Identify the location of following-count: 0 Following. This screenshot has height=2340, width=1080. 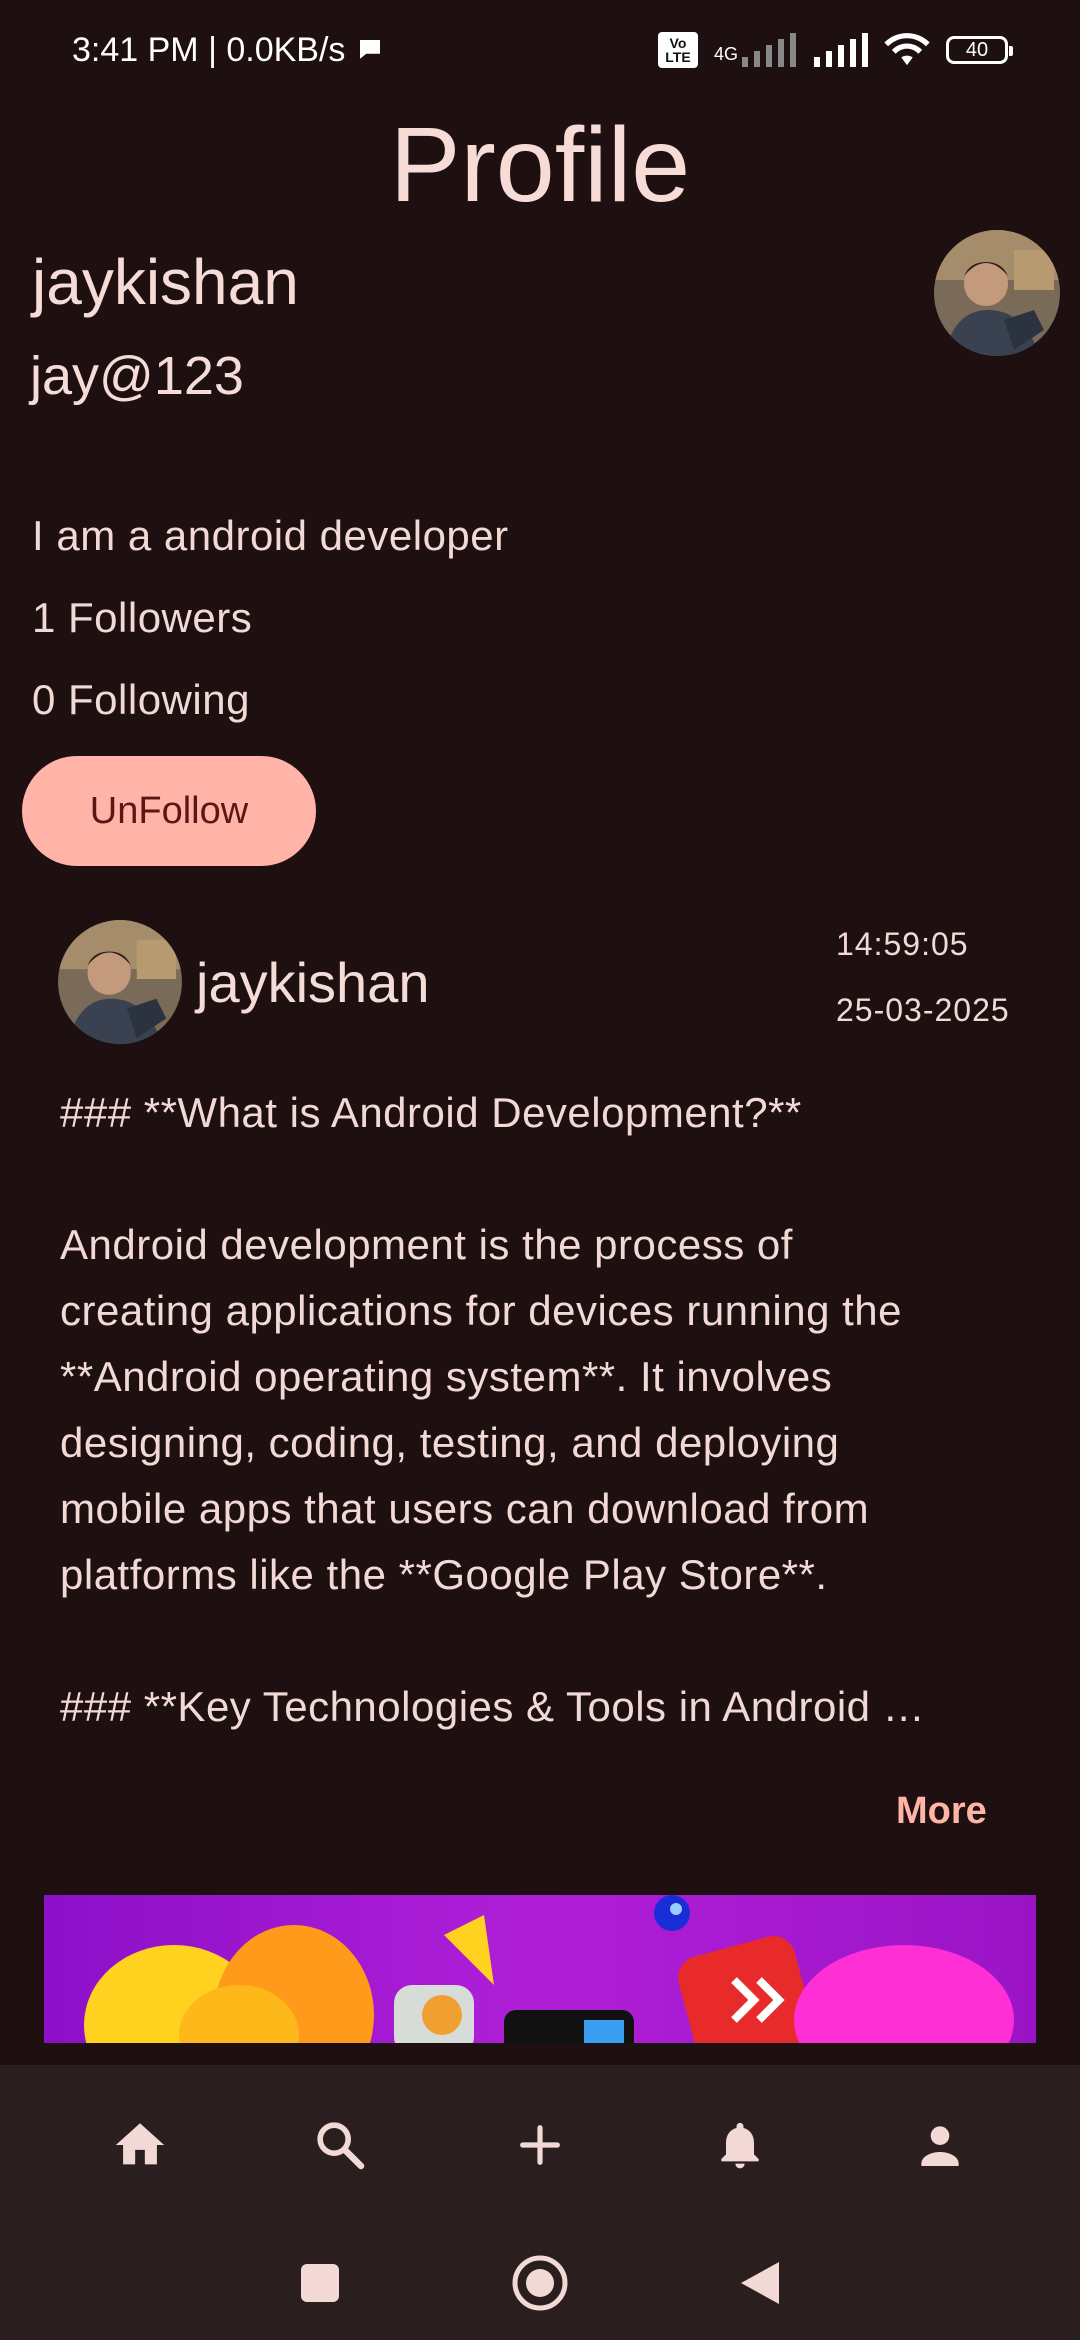
(141, 700).